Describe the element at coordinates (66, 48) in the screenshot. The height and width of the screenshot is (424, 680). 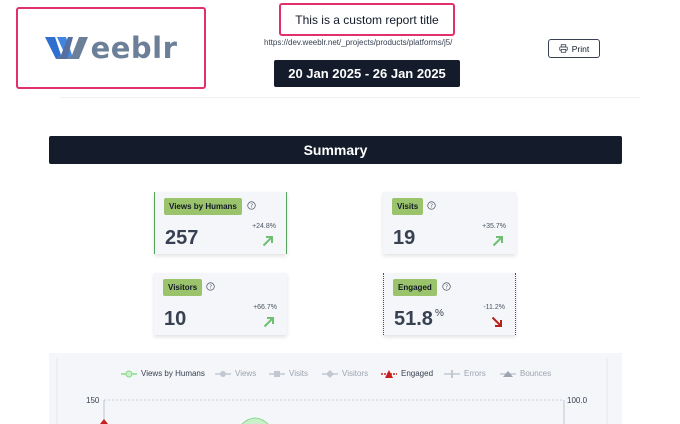
I see `weeblr-w-icon` at that location.